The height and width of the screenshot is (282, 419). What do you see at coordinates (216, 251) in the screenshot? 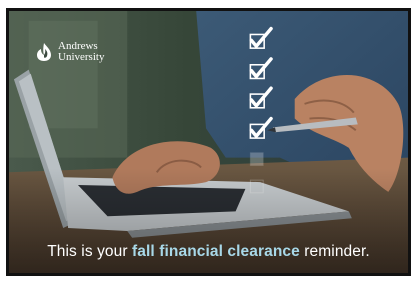
I see `reminder-highlight: fall financial clearance` at bounding box center [216, 251].